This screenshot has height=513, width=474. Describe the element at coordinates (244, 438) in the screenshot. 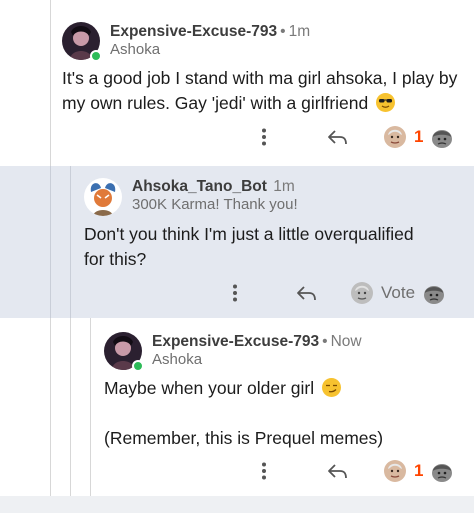

I see `comment-text-line: (Remember, this is Prequel memes)` at that location.